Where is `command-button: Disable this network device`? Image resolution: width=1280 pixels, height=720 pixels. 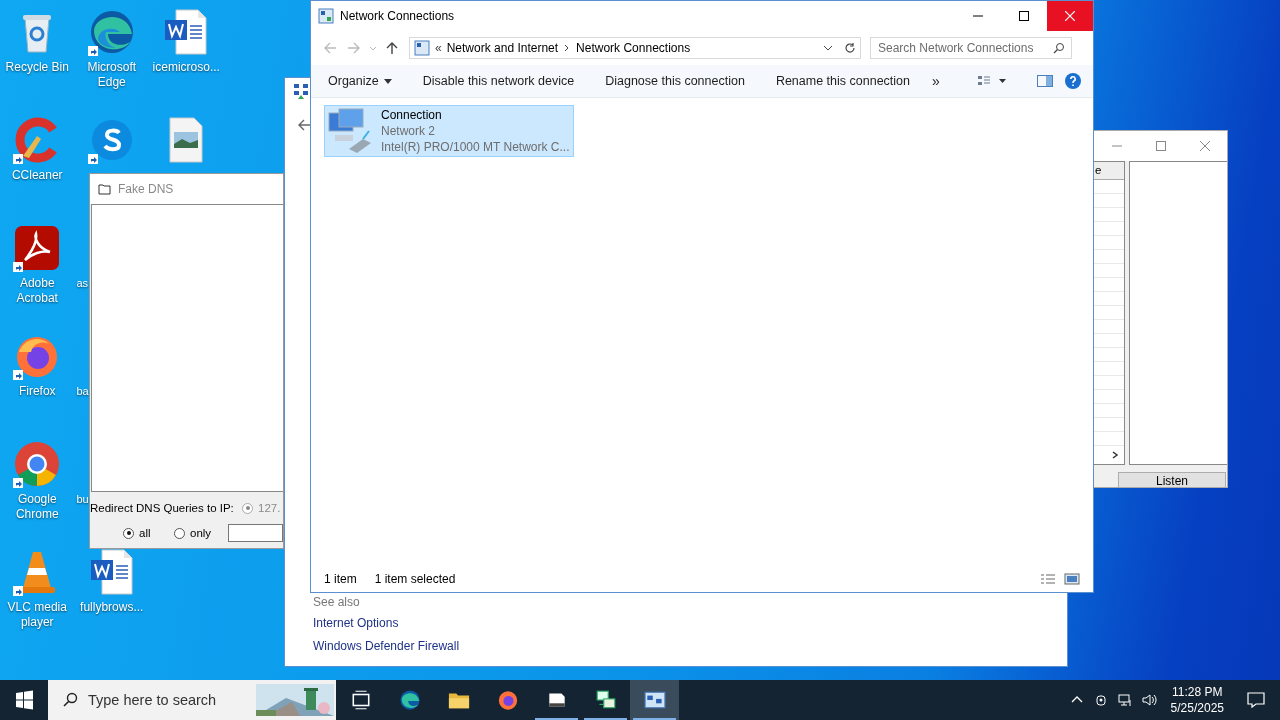 command-button: Disable this network device is located at coordinates (497, 81).